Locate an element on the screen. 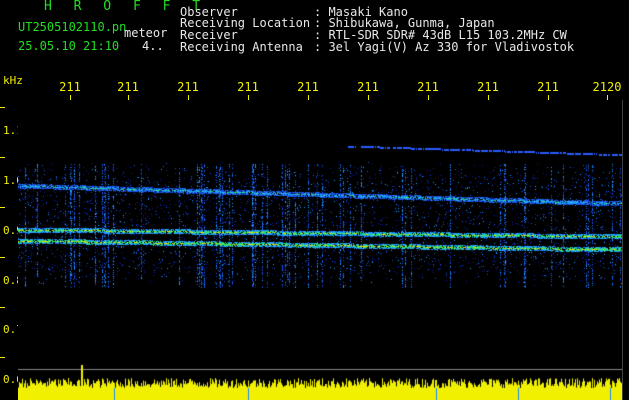  antenna-label: Receiving Antenna is located at coordinates (241, 47).